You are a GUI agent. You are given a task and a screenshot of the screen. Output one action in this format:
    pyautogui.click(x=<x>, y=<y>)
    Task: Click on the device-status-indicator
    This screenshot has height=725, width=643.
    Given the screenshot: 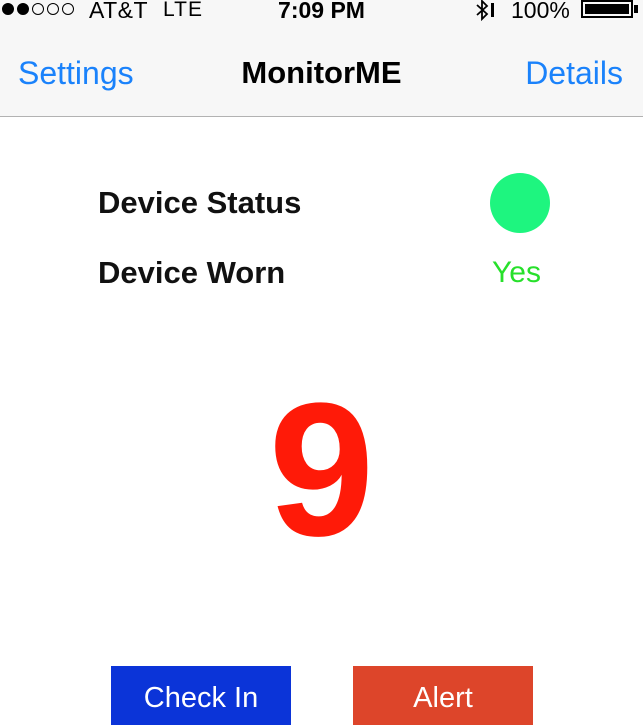 What is the action you would take?
    pyautogui.click(x=520, y=203)
    